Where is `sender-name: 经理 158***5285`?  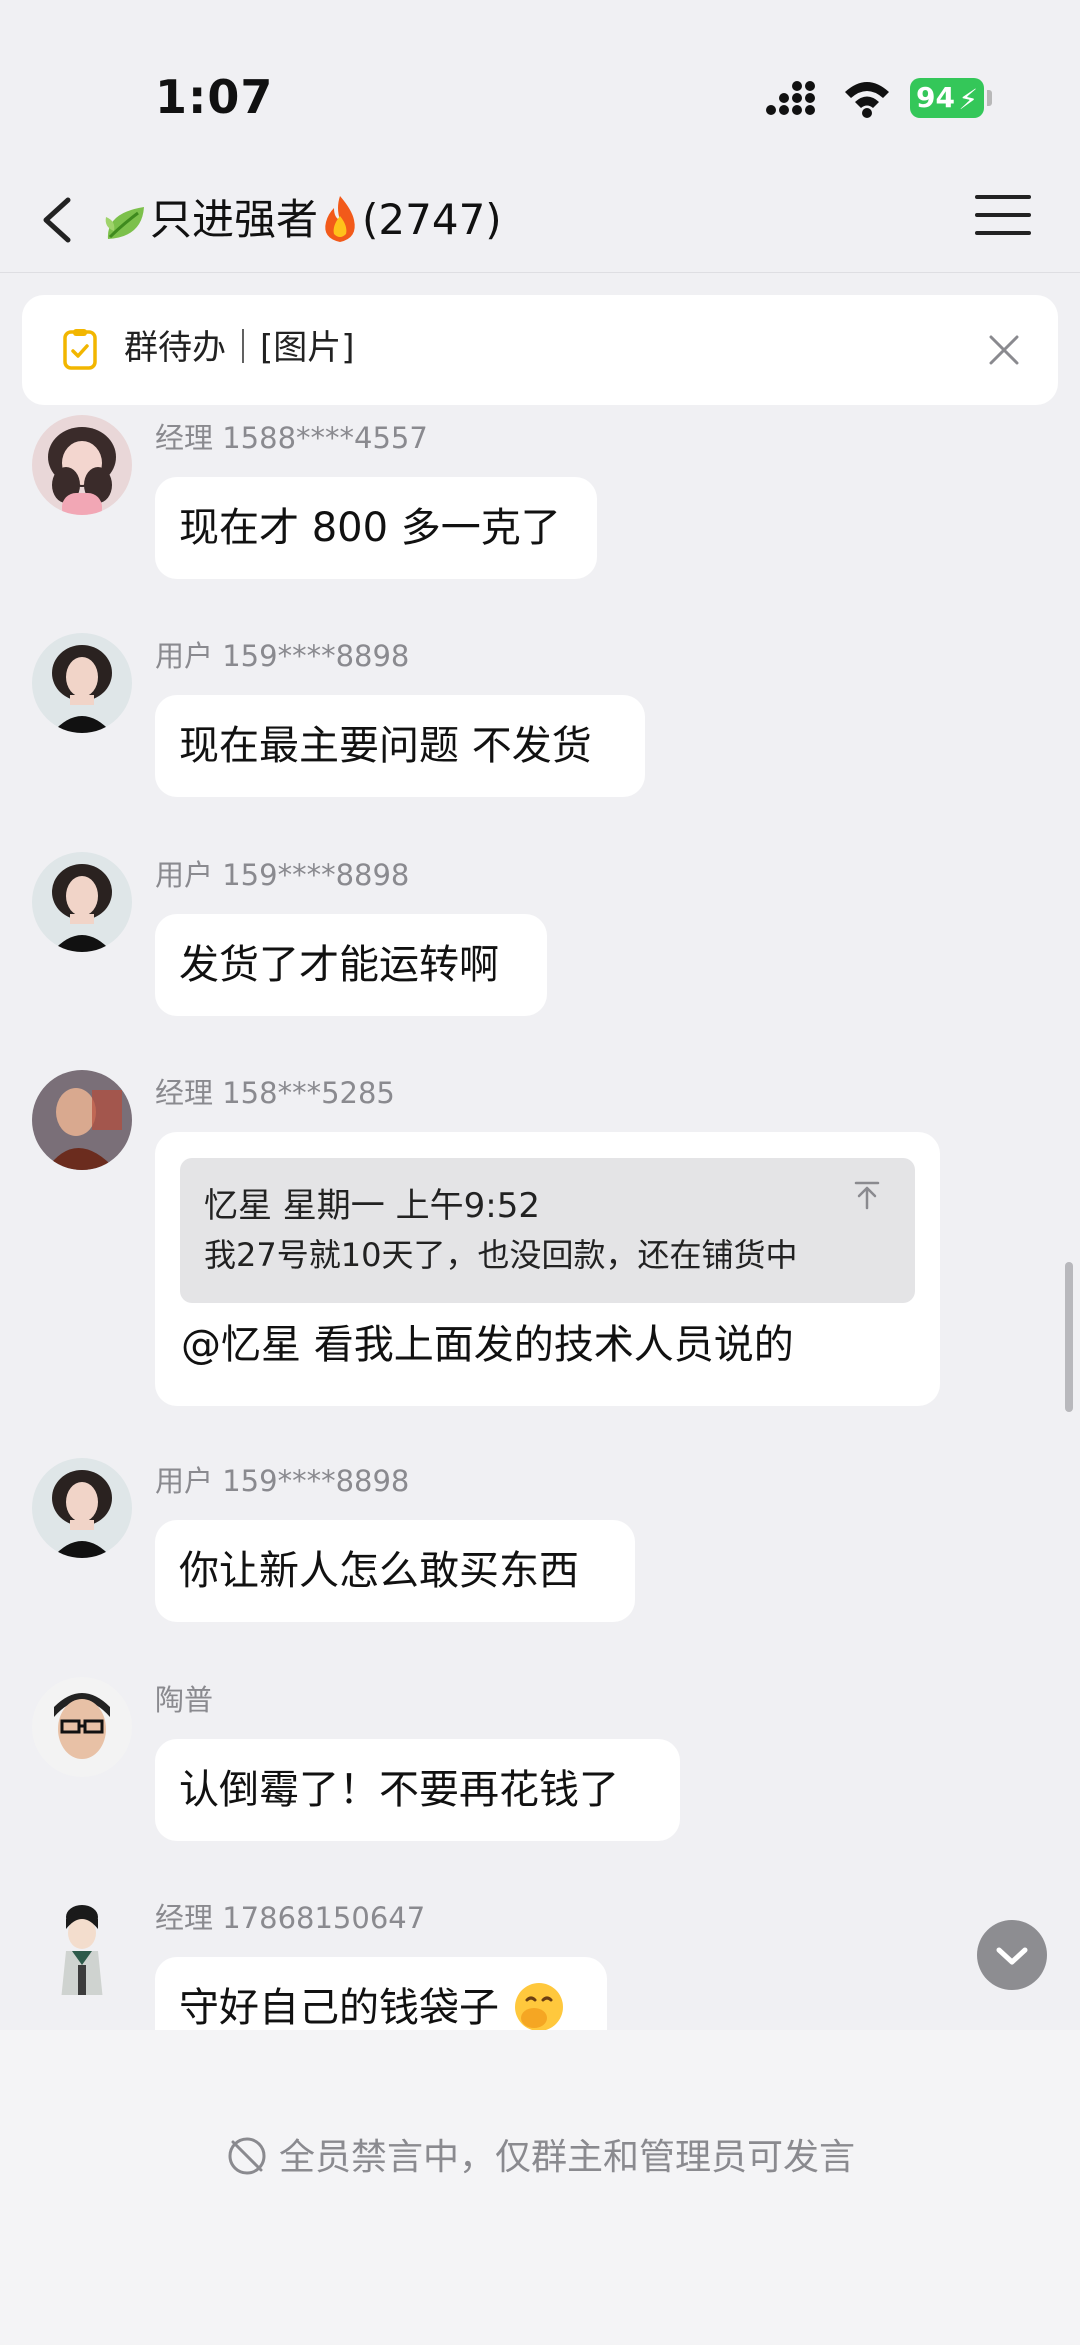 sender-name: 经理 158***5285 is located at coordinates (275, 1093).